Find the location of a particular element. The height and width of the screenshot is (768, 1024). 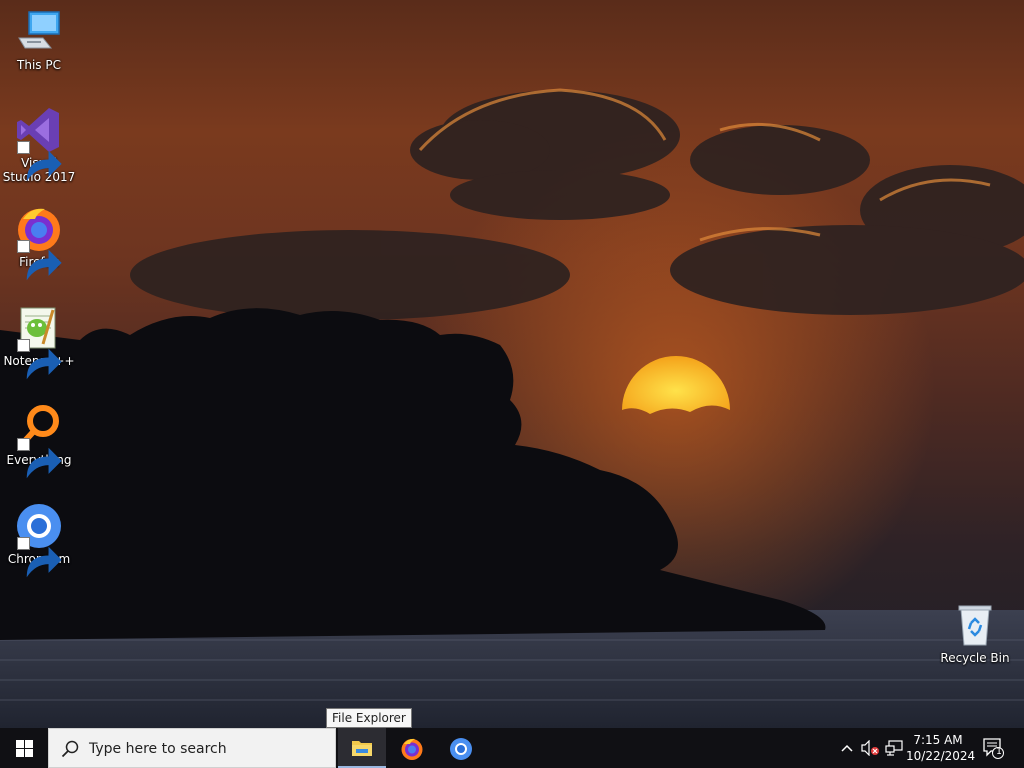

desktop-icon-notepad-plus-plus: Notepad++ is located at coordinates (39, 342).